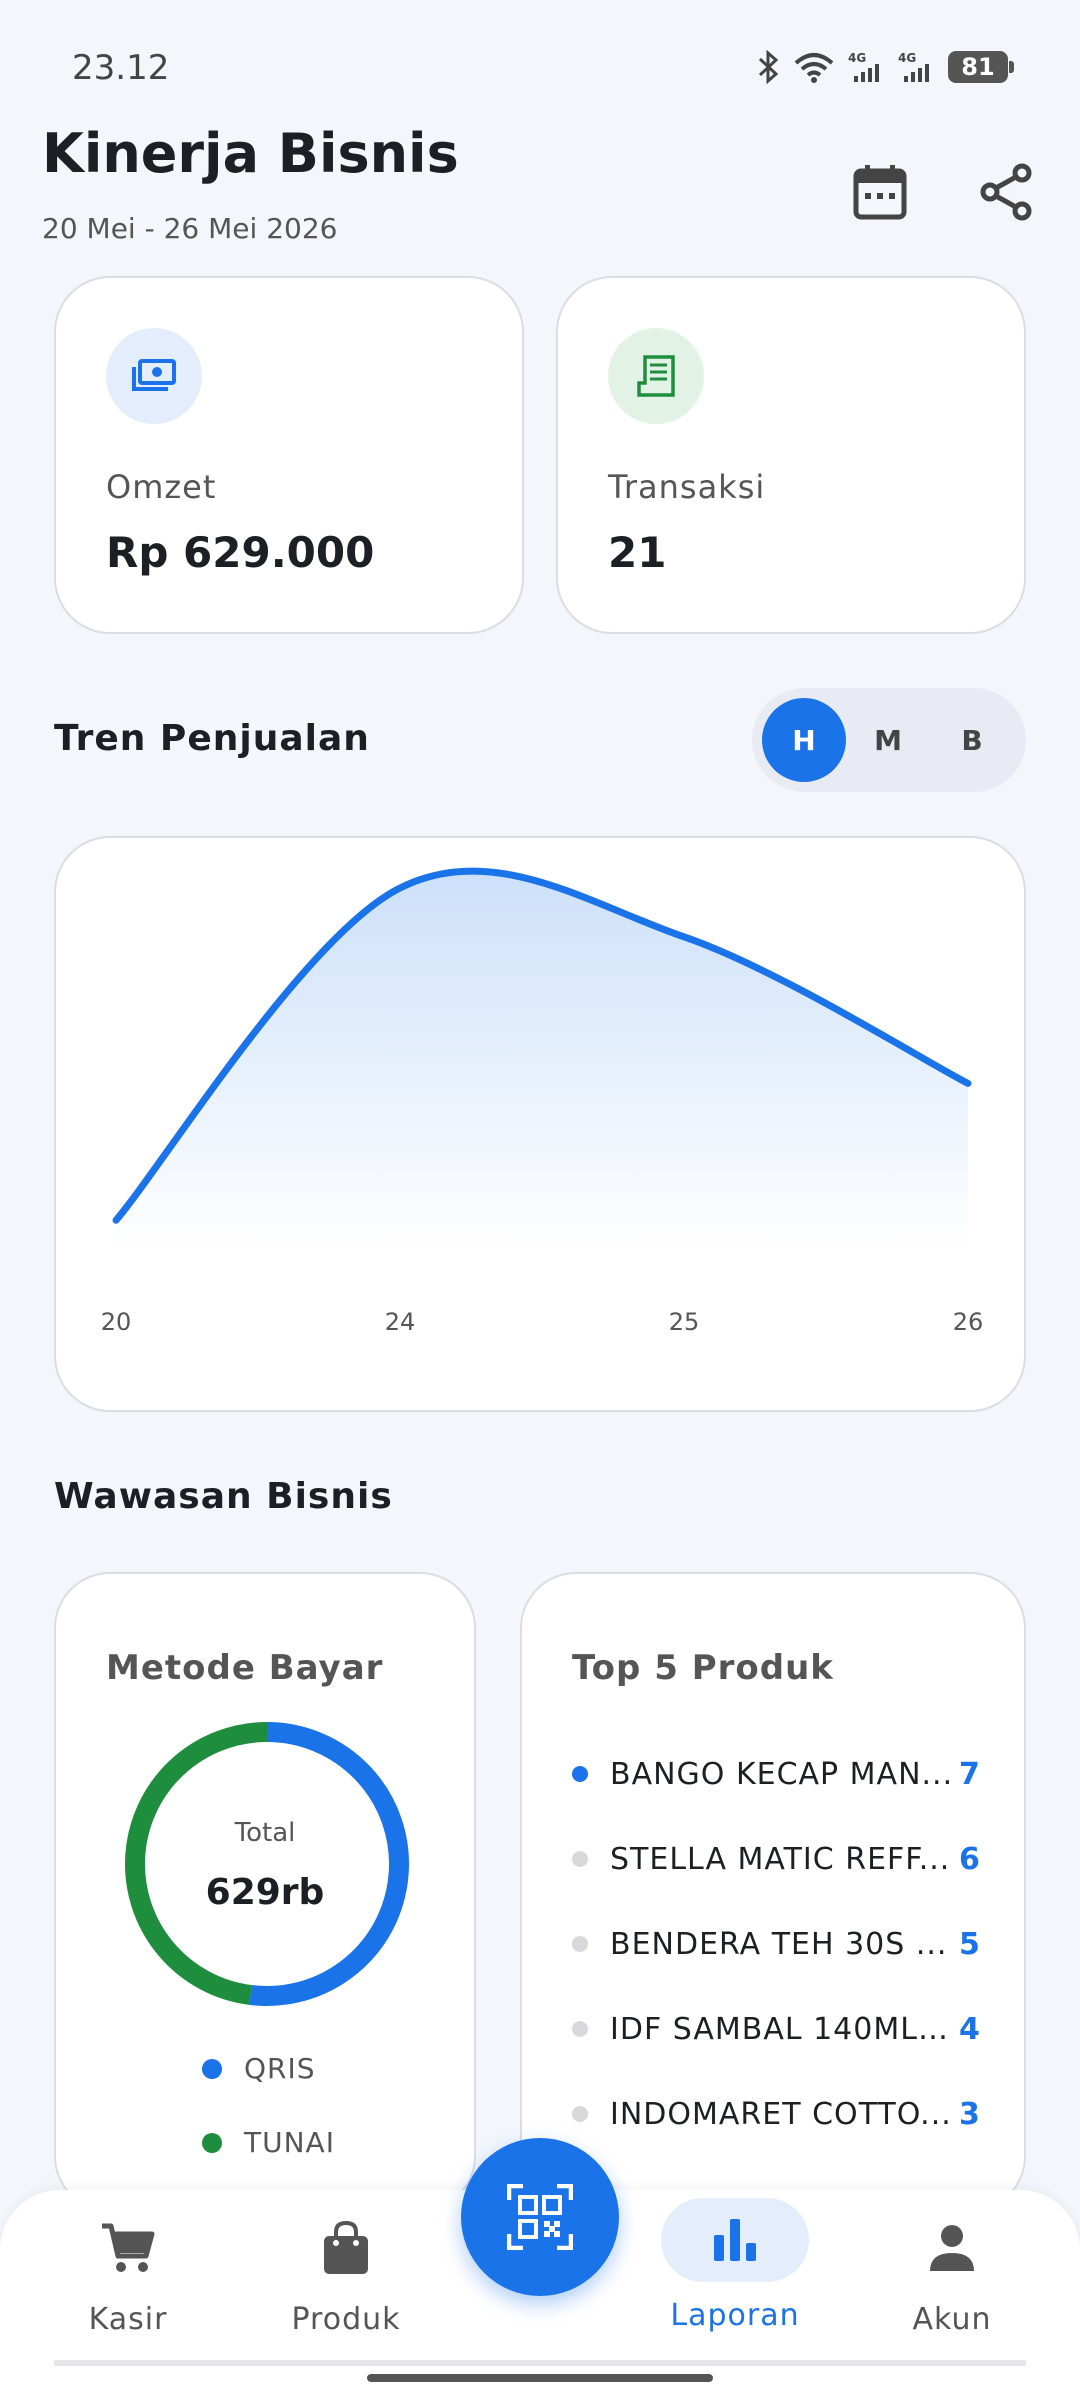 Image resolution: width=1080 pixels, height=2400 pixels. What do you see at coordinates (656, 376) in the screenshot?
I see `receipt-icon` at bounding box center [656, 376].